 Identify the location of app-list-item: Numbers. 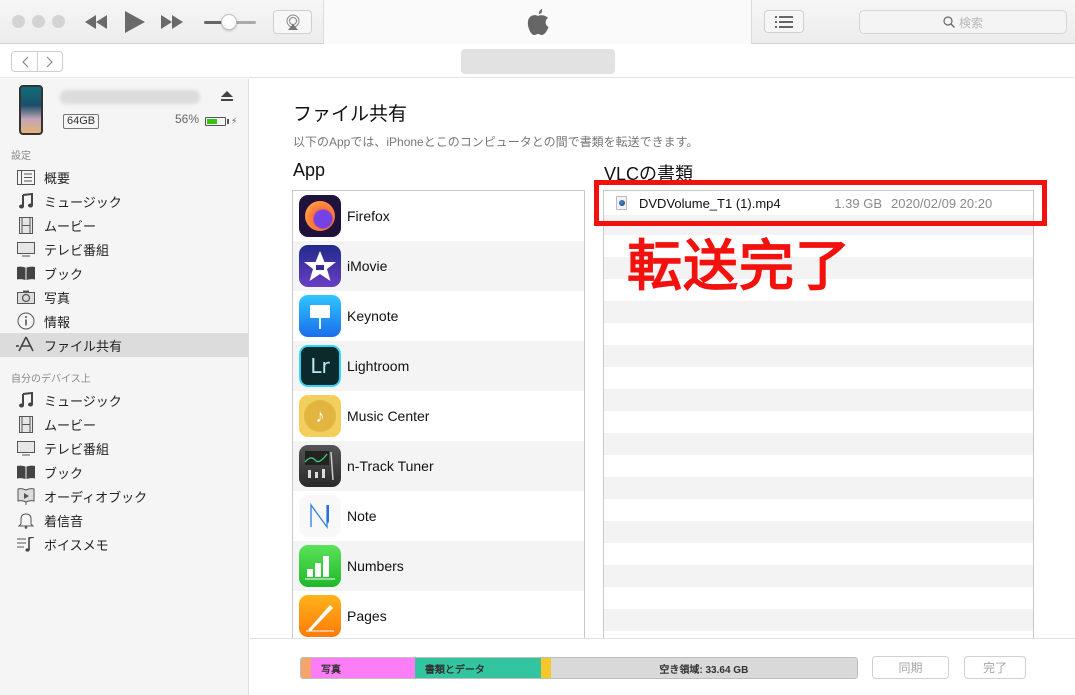
(438, 566).